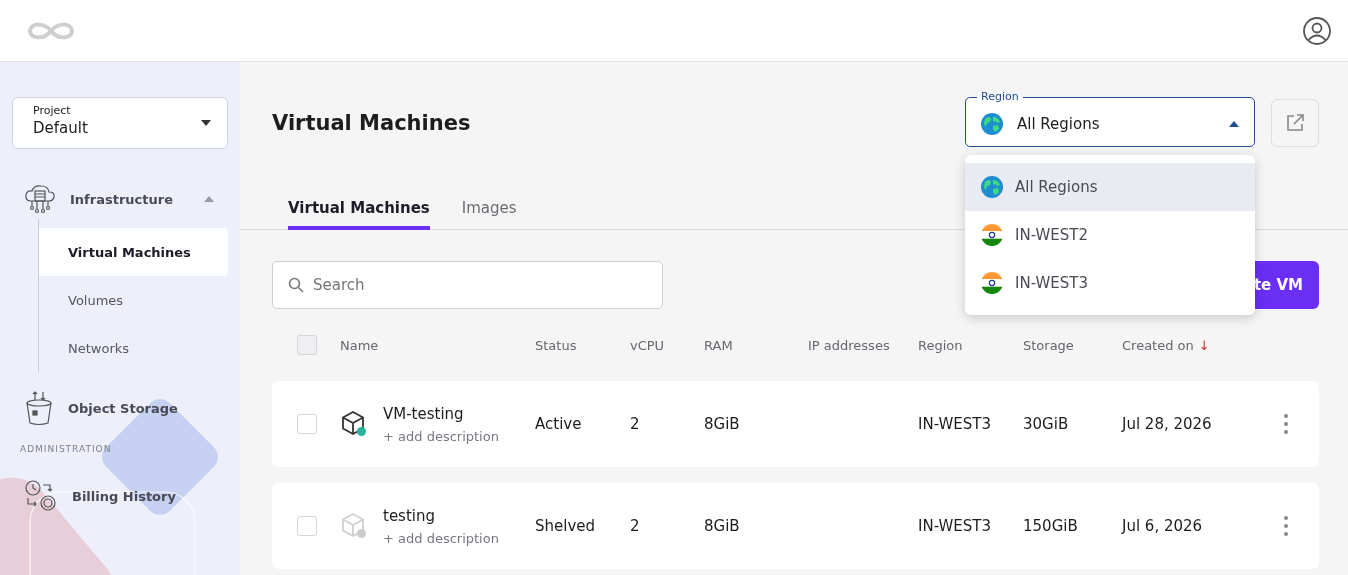 This screenshot has width=1348, height=575. Describe the element at coordinates (1046, 424) in the screenshot. I see `storage-cell-text: 30GiB` at that location.